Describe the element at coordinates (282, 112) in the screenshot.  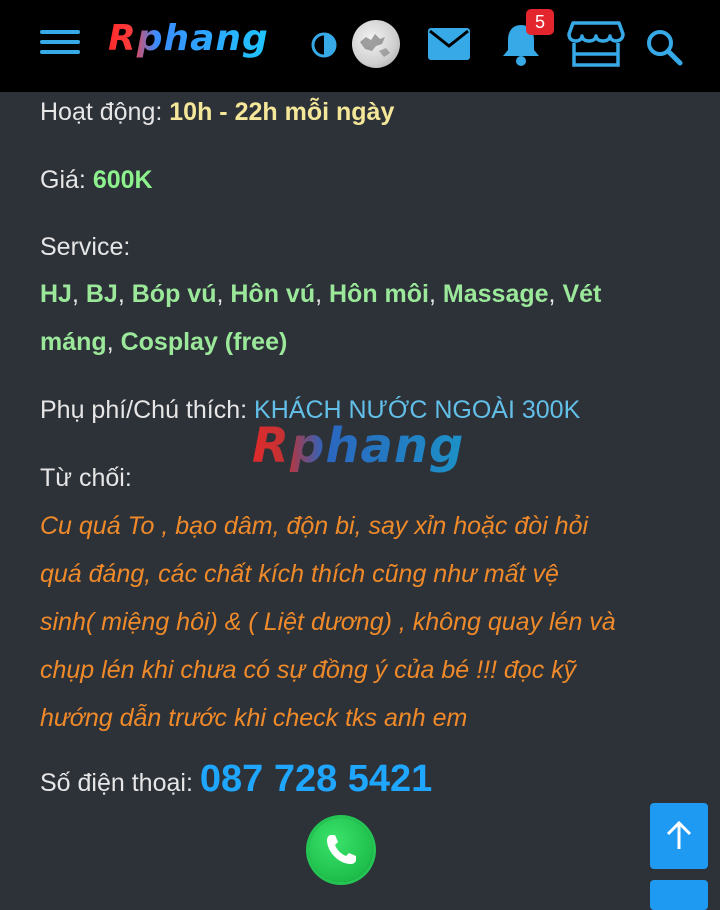
I see `hours-value: 10h - 22h mỗi ngày` at that location.